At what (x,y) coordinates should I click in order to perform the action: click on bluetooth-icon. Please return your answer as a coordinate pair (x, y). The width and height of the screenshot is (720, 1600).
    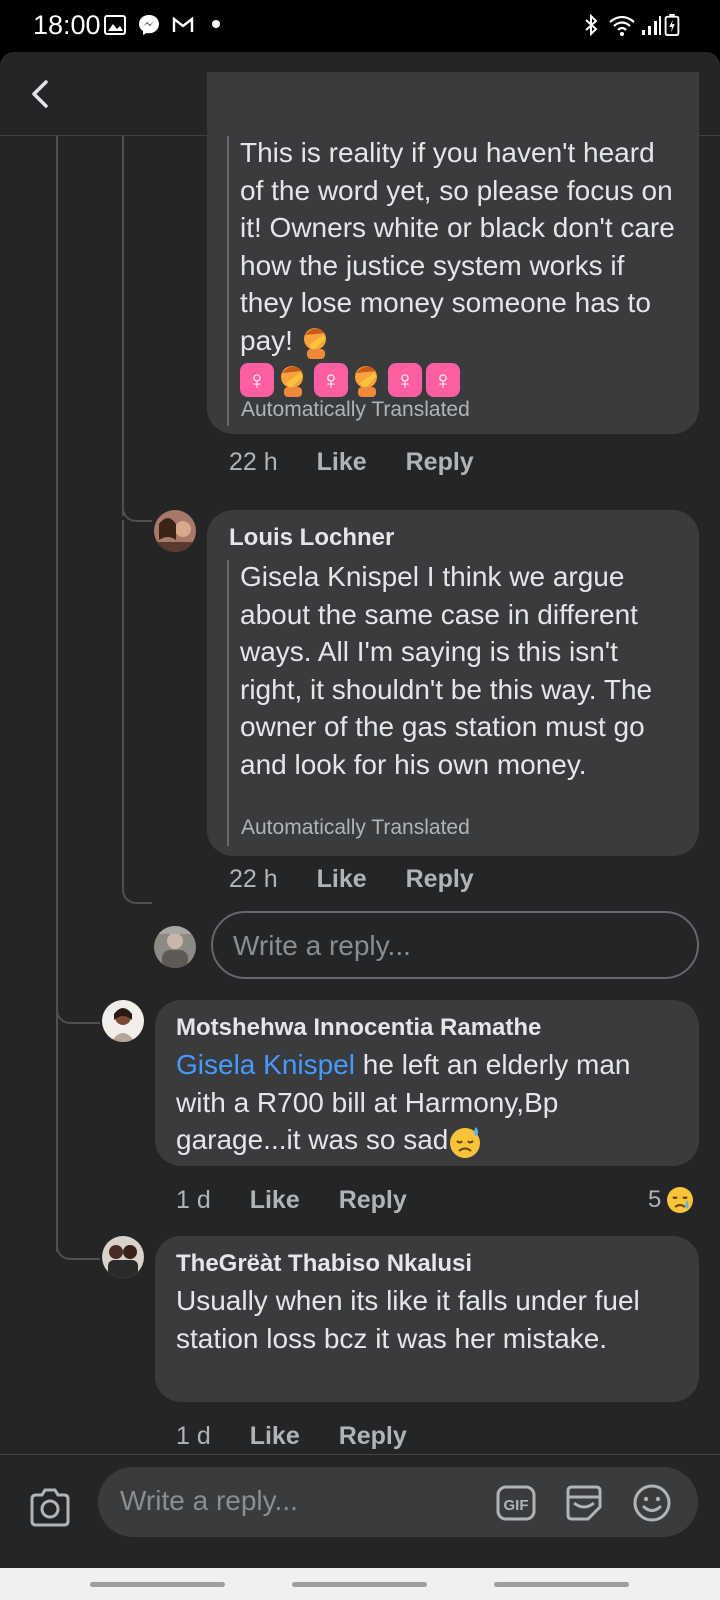
    Looking at the image, I should click on (591, 25).